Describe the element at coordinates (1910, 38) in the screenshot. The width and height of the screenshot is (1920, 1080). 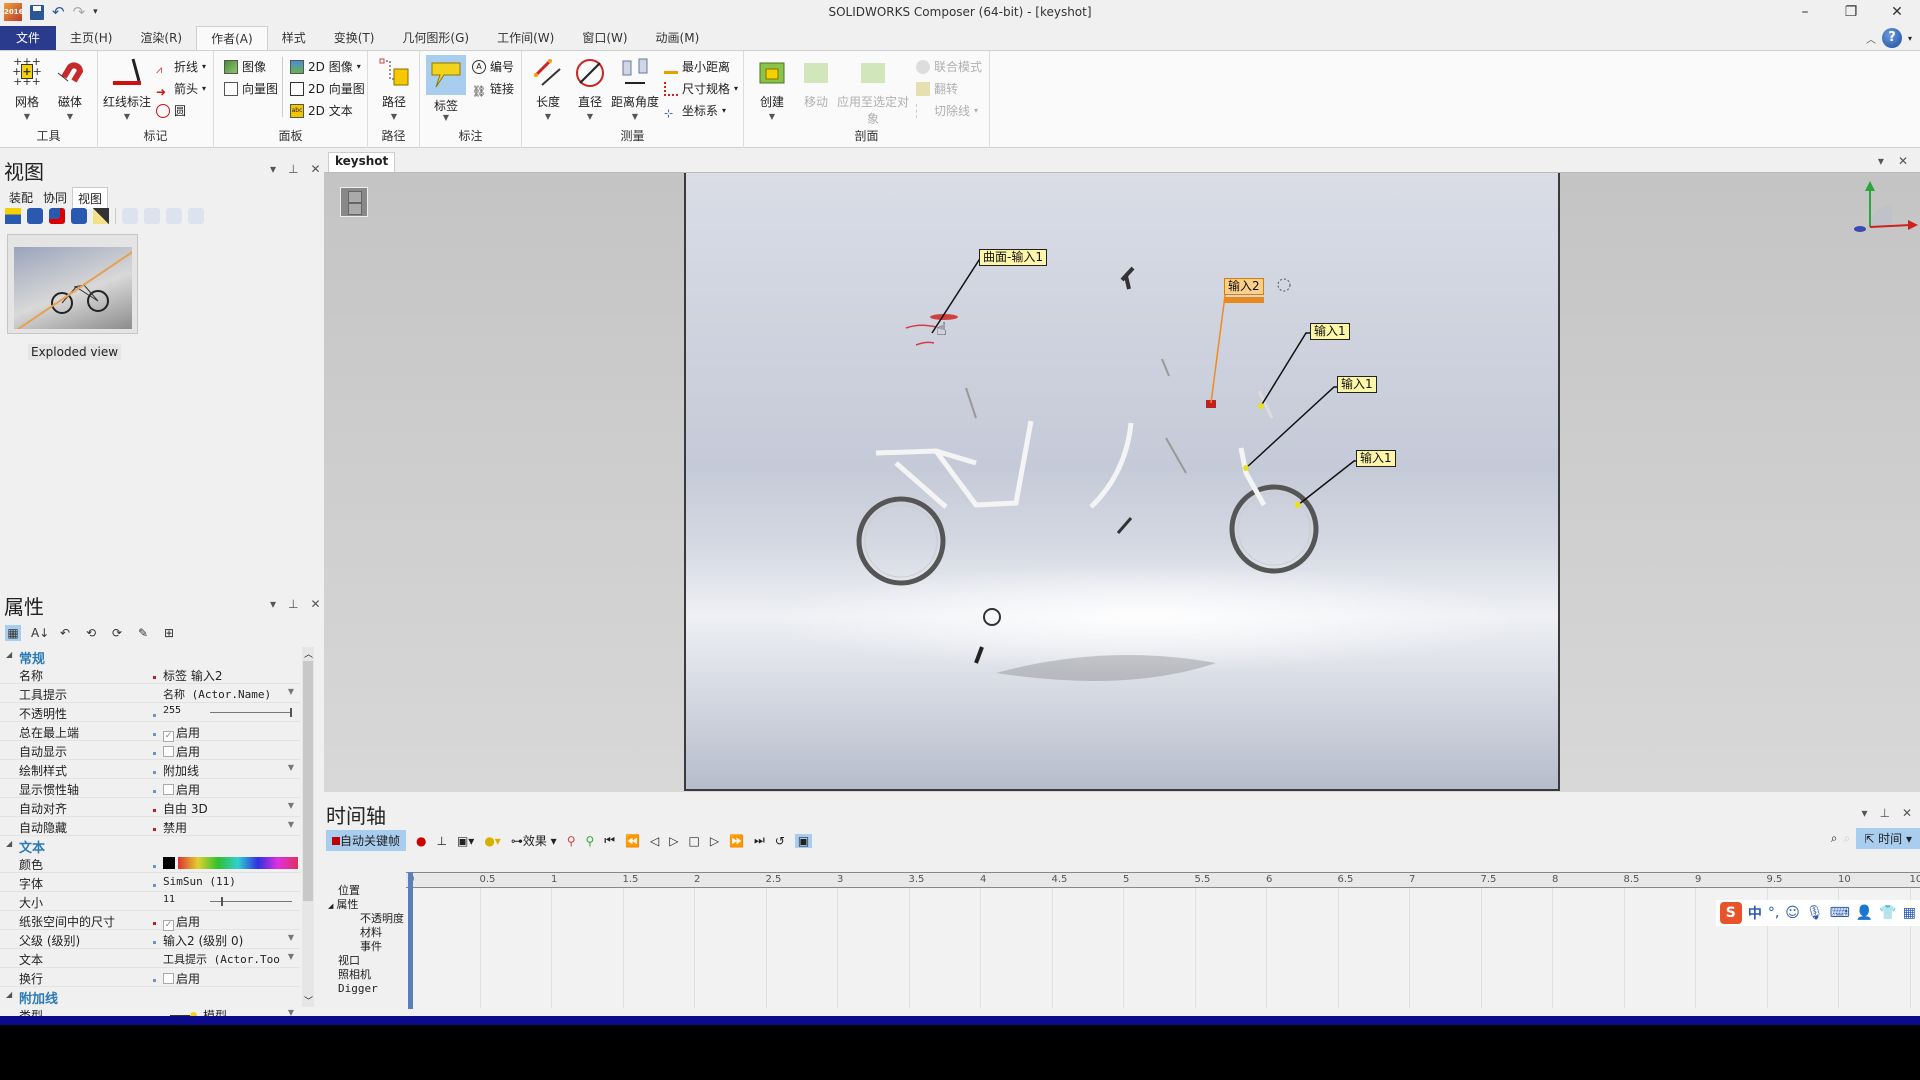
I see `help-dropdown-icon: ▾` at that location.